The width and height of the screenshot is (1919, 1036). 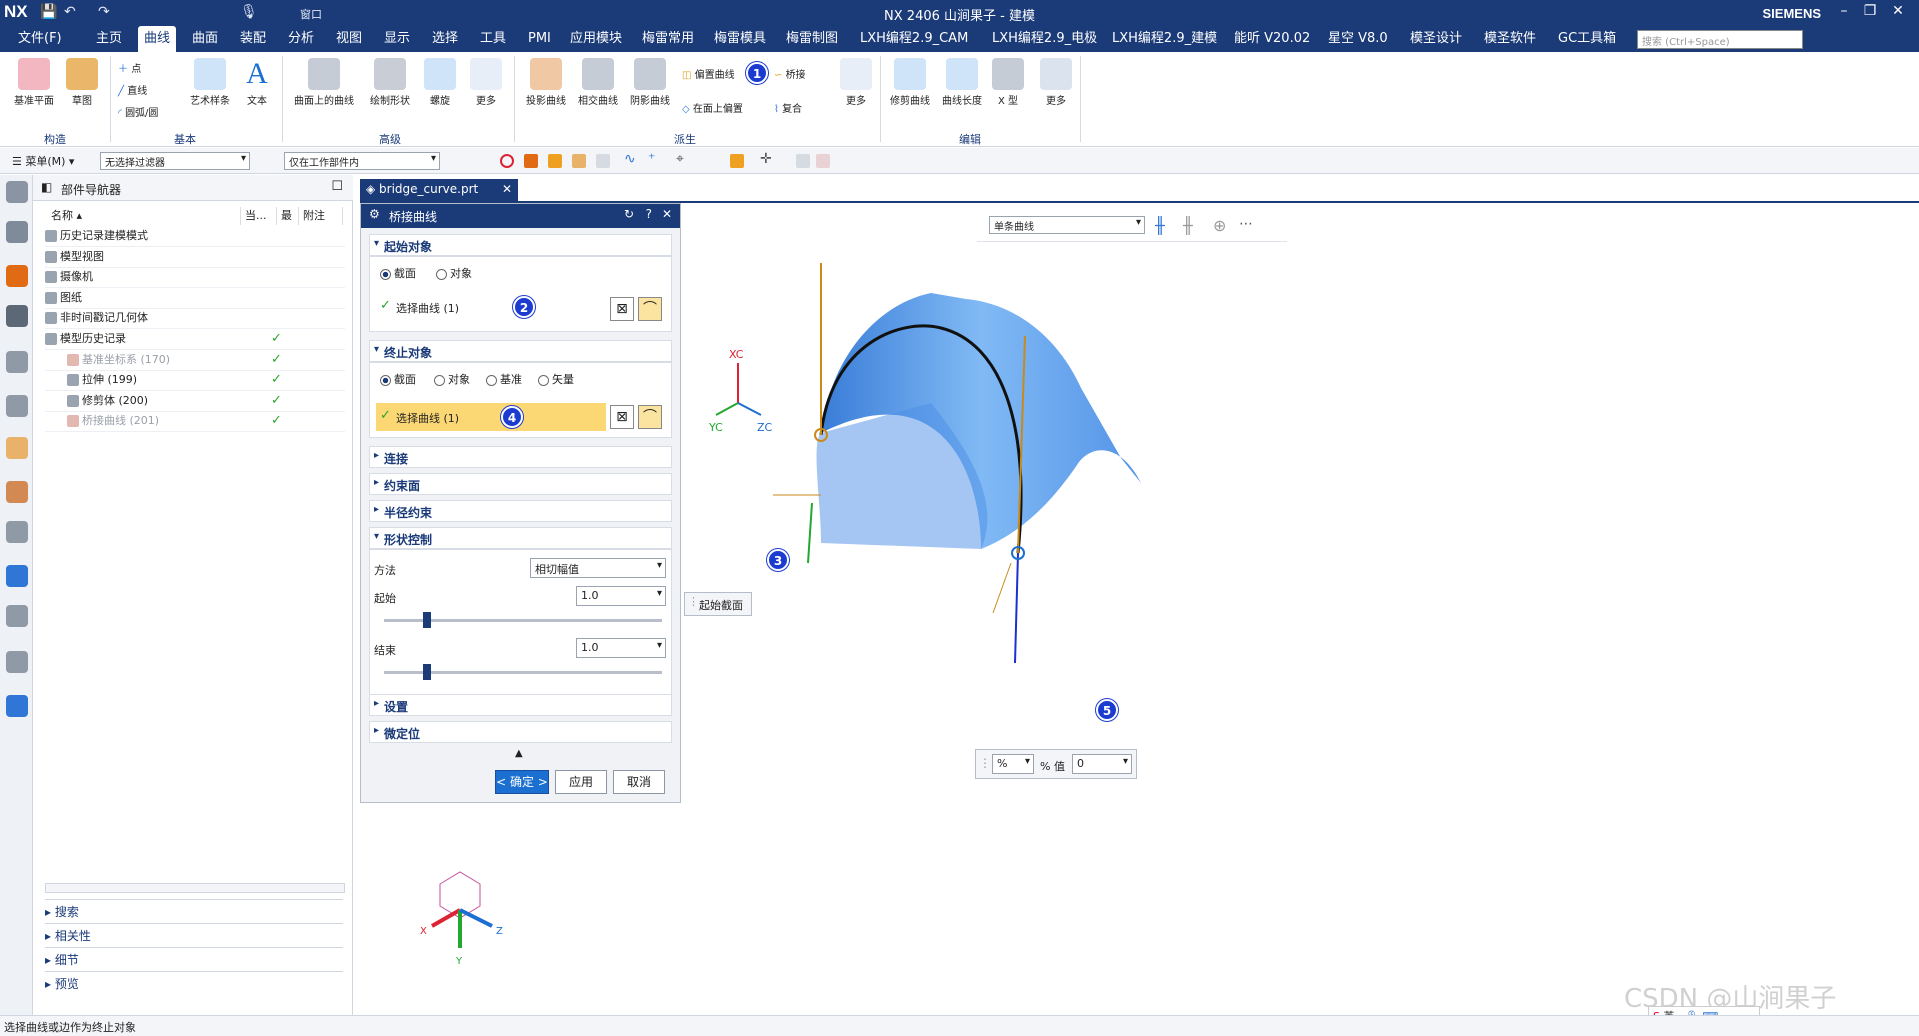 What do you see at coordinates (427, 672) in the screenshot?
I see `end-magnitude-slider` at bounding box center [427, 672].